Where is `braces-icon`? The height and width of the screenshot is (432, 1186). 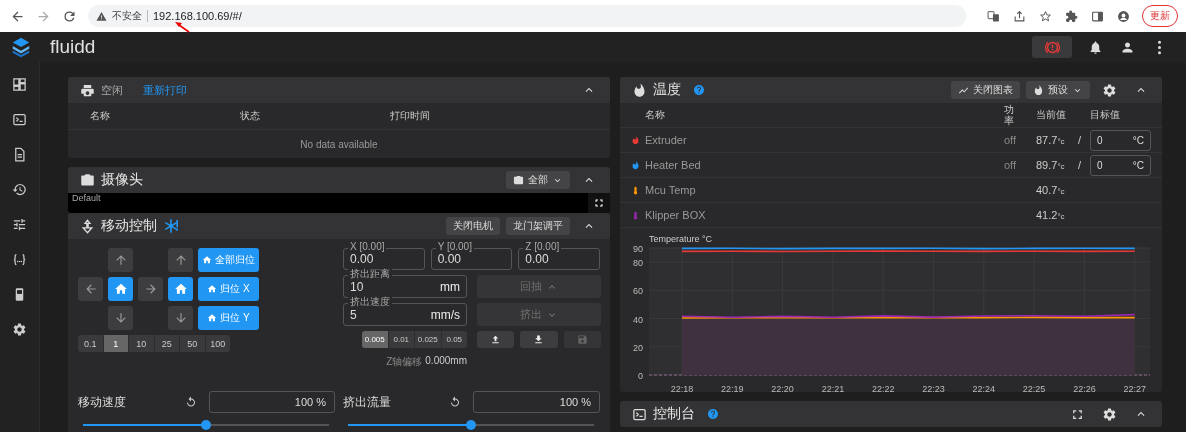
braces-icon is located at coordinates (19, 259).